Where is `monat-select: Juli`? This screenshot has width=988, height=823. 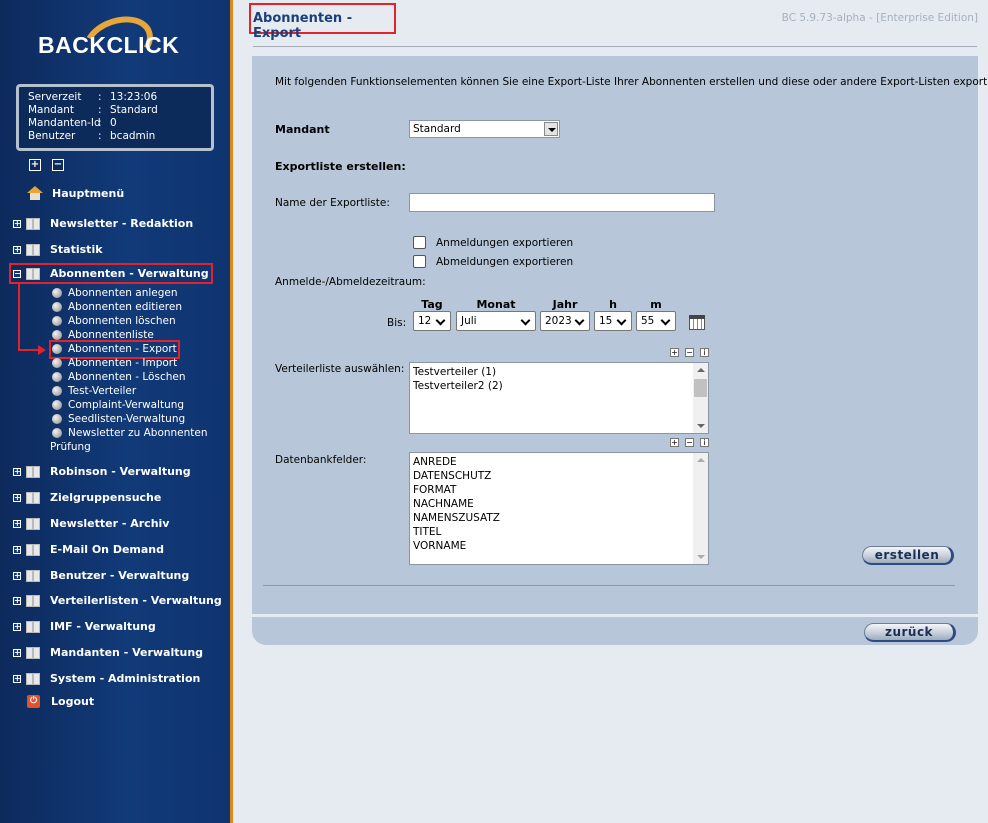 monat-select: Juli is located at coordinates (496, 321).